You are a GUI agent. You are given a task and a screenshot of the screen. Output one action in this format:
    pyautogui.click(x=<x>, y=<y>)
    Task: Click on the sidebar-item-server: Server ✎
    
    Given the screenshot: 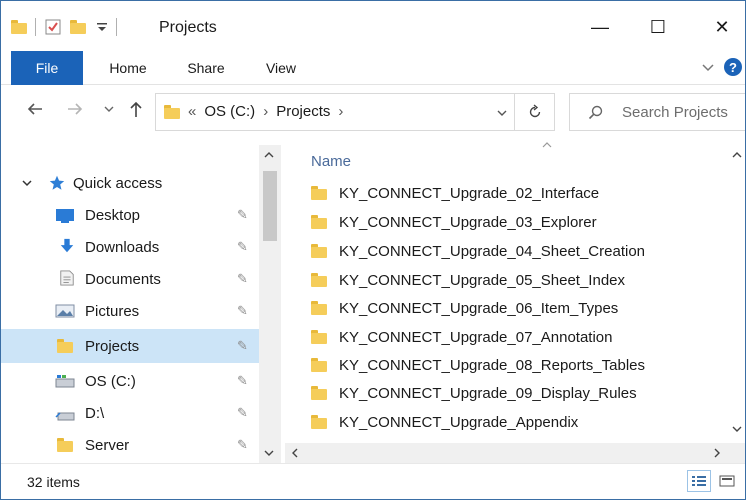 What is the action you would take?
    pyautogui.click(x=130, y=445)
    